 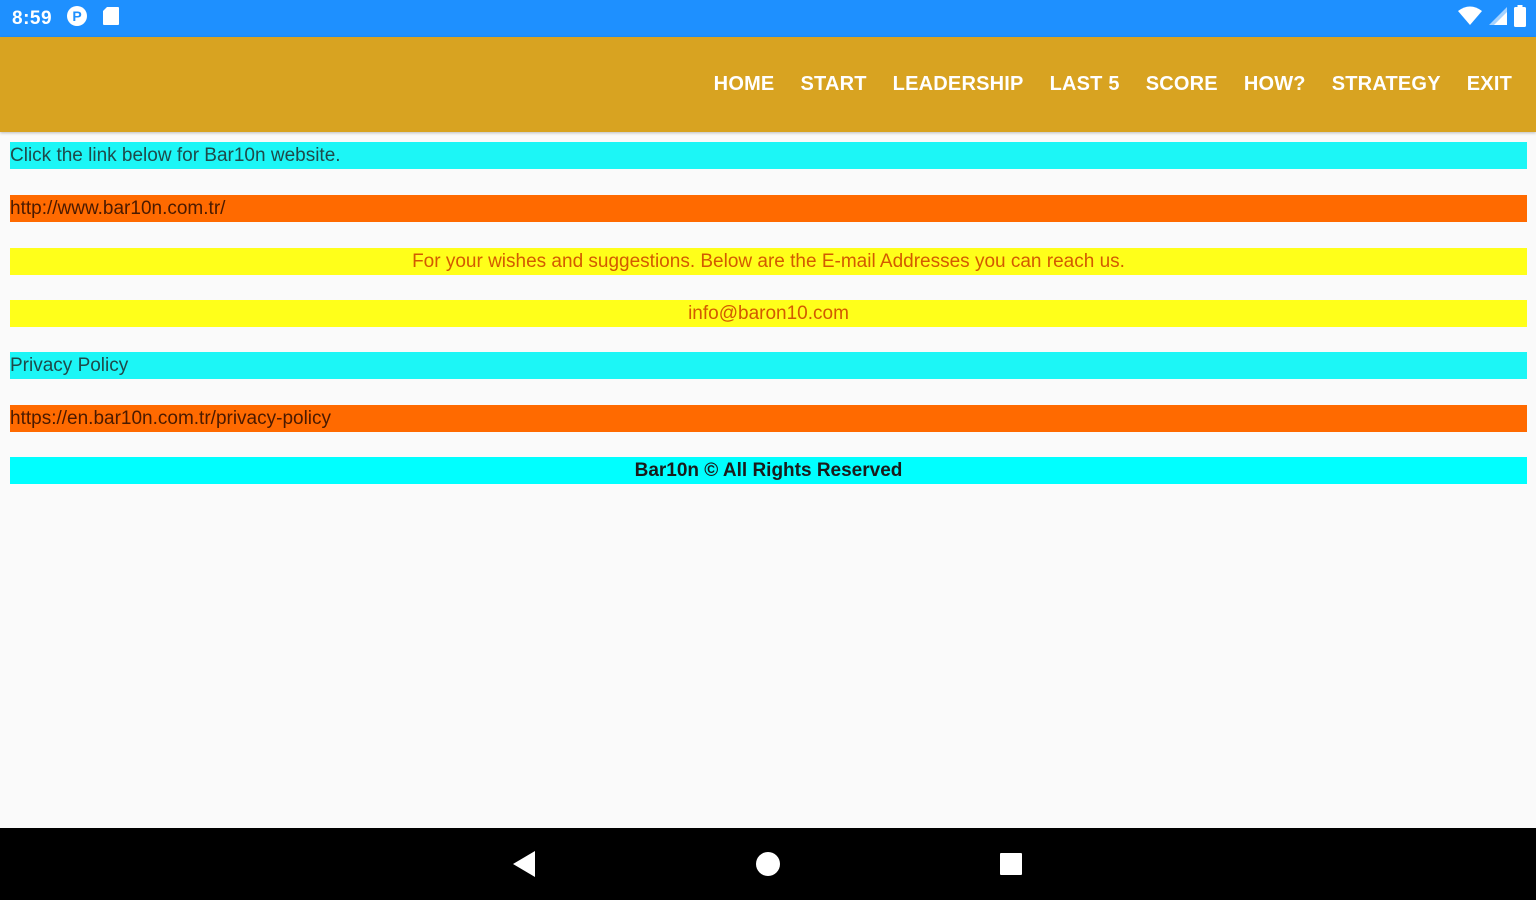 What do you see at coordinates (768, 208) in the screenshot?
I see `website-link: http://www.bar10n.com.tr/` at bounding box center [768, 208].